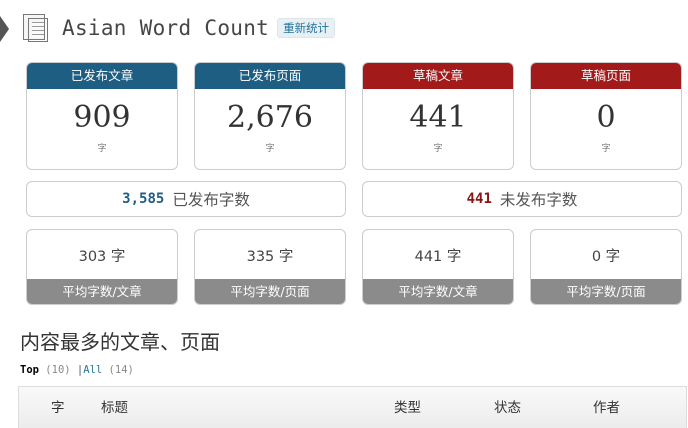 The image size is (688, 428). Describe the element at coordinates (306, 28) in the screenshot. I see `recount-button: 重新统计` at that location.